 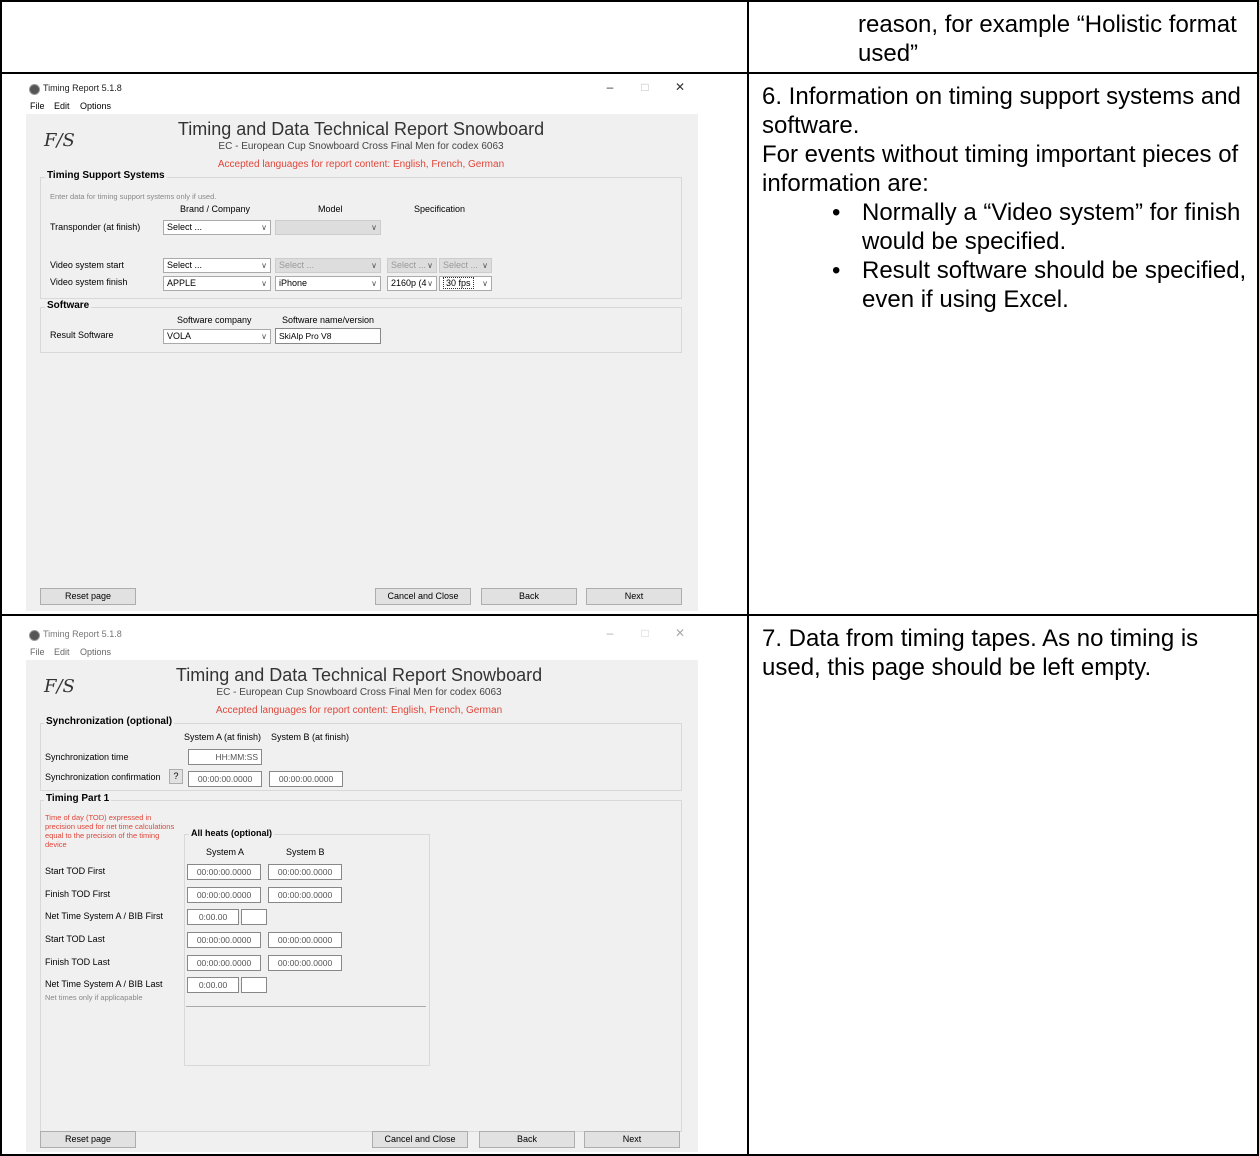 I want to click on window-title: Timing Report 5.1.8, so click(x=82, y=88).